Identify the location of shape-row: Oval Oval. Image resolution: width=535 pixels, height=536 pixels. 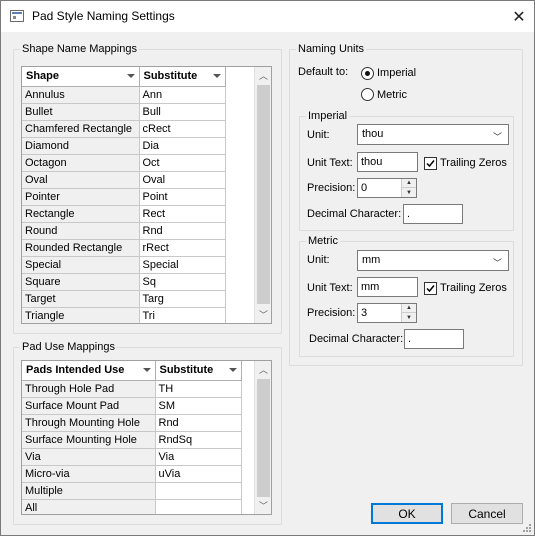
(124, 180).